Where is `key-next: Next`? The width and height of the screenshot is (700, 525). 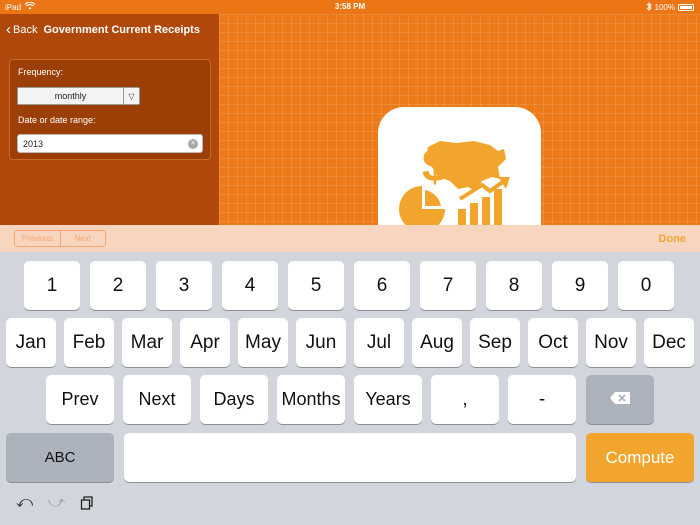 key-next: Next is located at coordinates (157, 399).